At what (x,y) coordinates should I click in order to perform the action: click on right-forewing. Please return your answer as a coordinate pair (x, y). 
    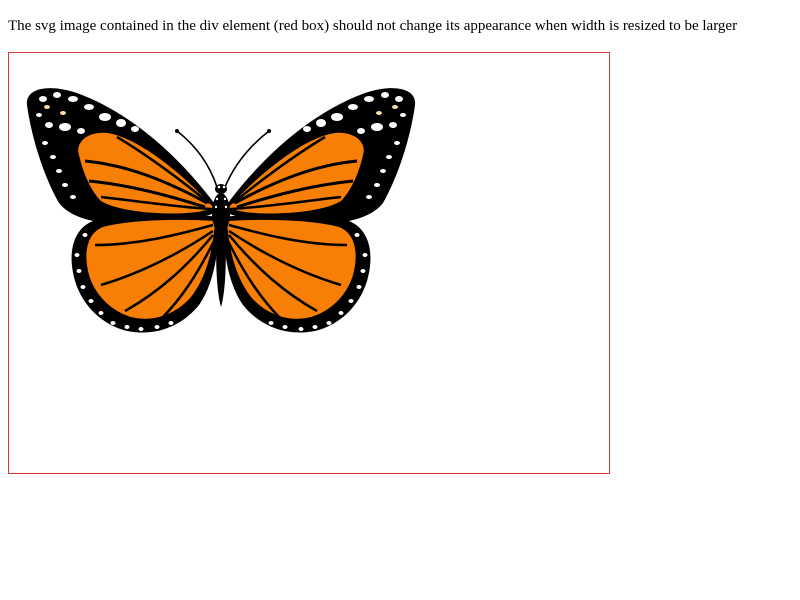
    Looking at the image, I should click on (319, 156).